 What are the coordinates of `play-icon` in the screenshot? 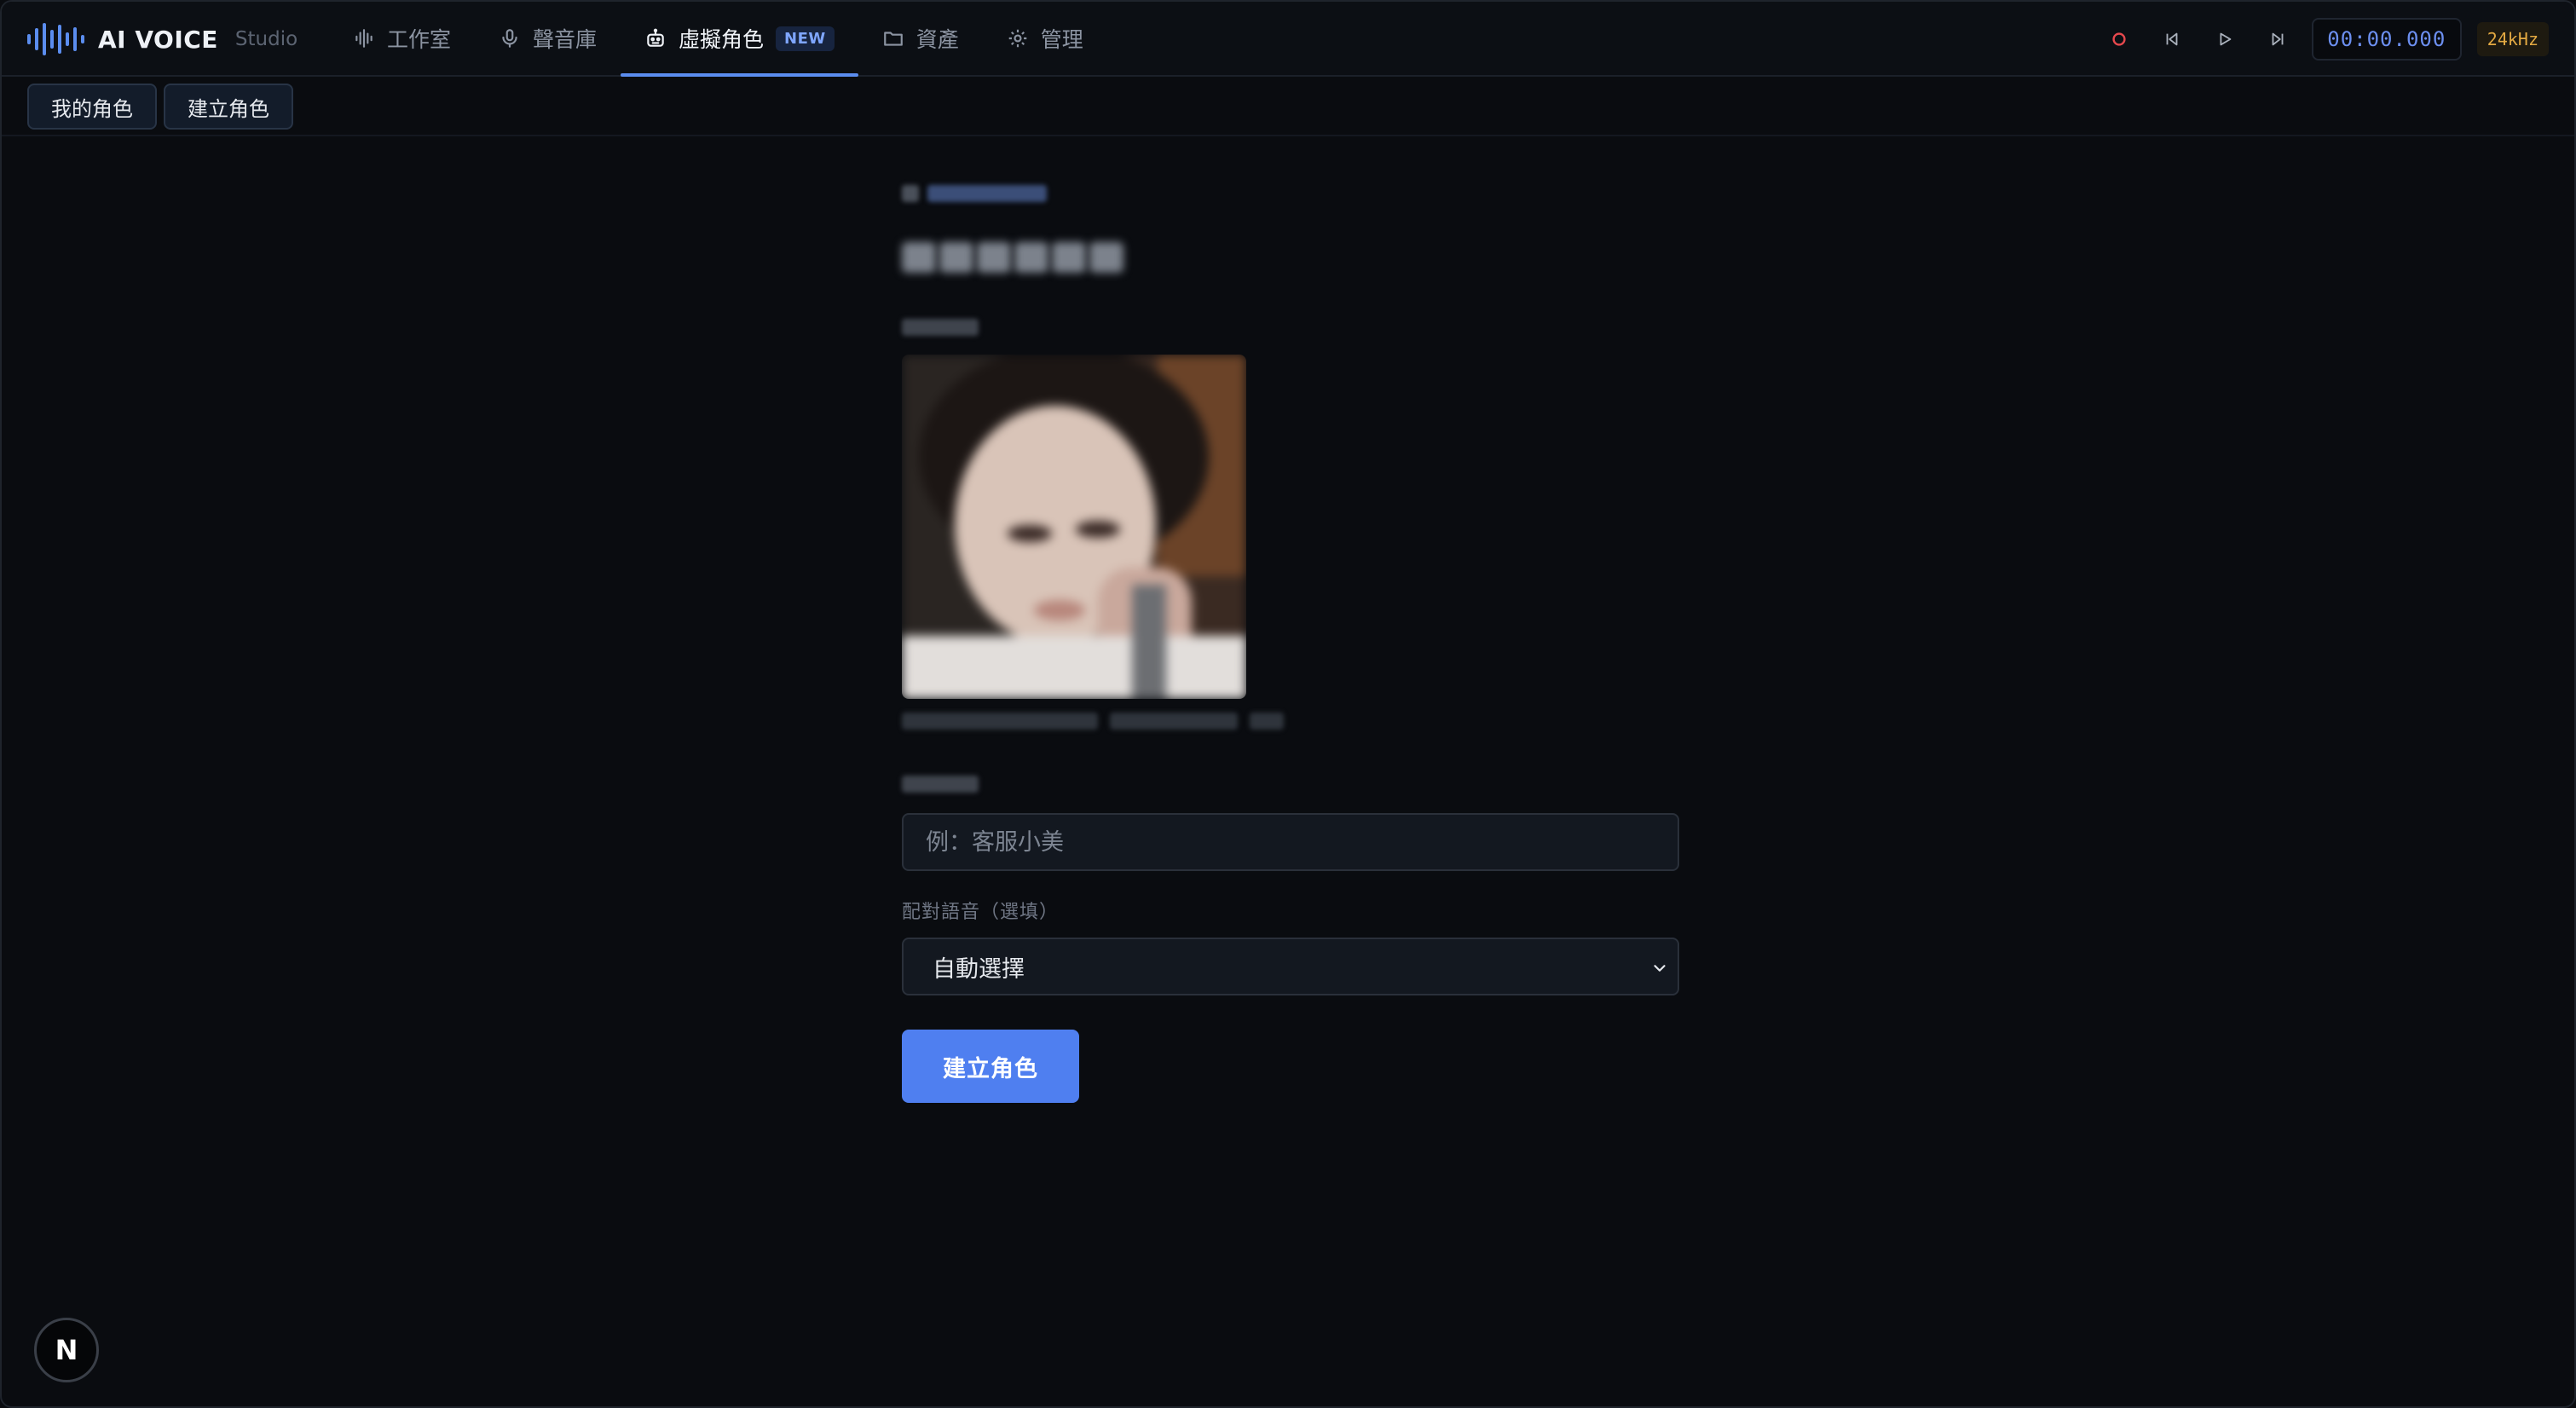 It's located at (2226, 39).